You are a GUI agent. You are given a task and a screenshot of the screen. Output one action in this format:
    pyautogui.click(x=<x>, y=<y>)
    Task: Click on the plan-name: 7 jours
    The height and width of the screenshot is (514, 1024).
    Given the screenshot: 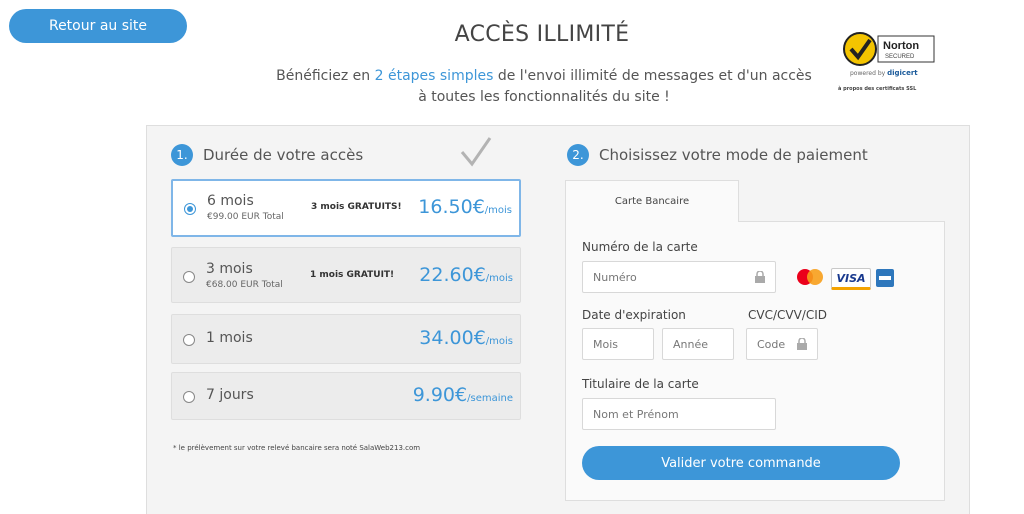 What is the action you would take?
    pyautogui.click(x=230, y=395)
    